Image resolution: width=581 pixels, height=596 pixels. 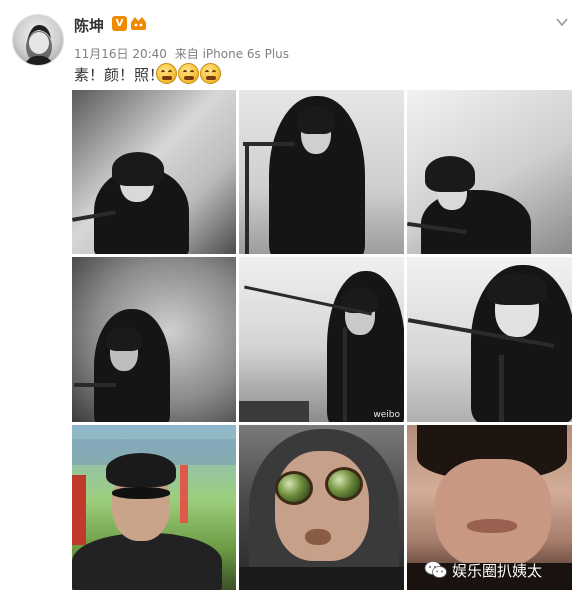 What do you see at coordinates (119, 23) in the screenshot?
I see `vip-badge-icon: V` at bounding box center [119, 23].